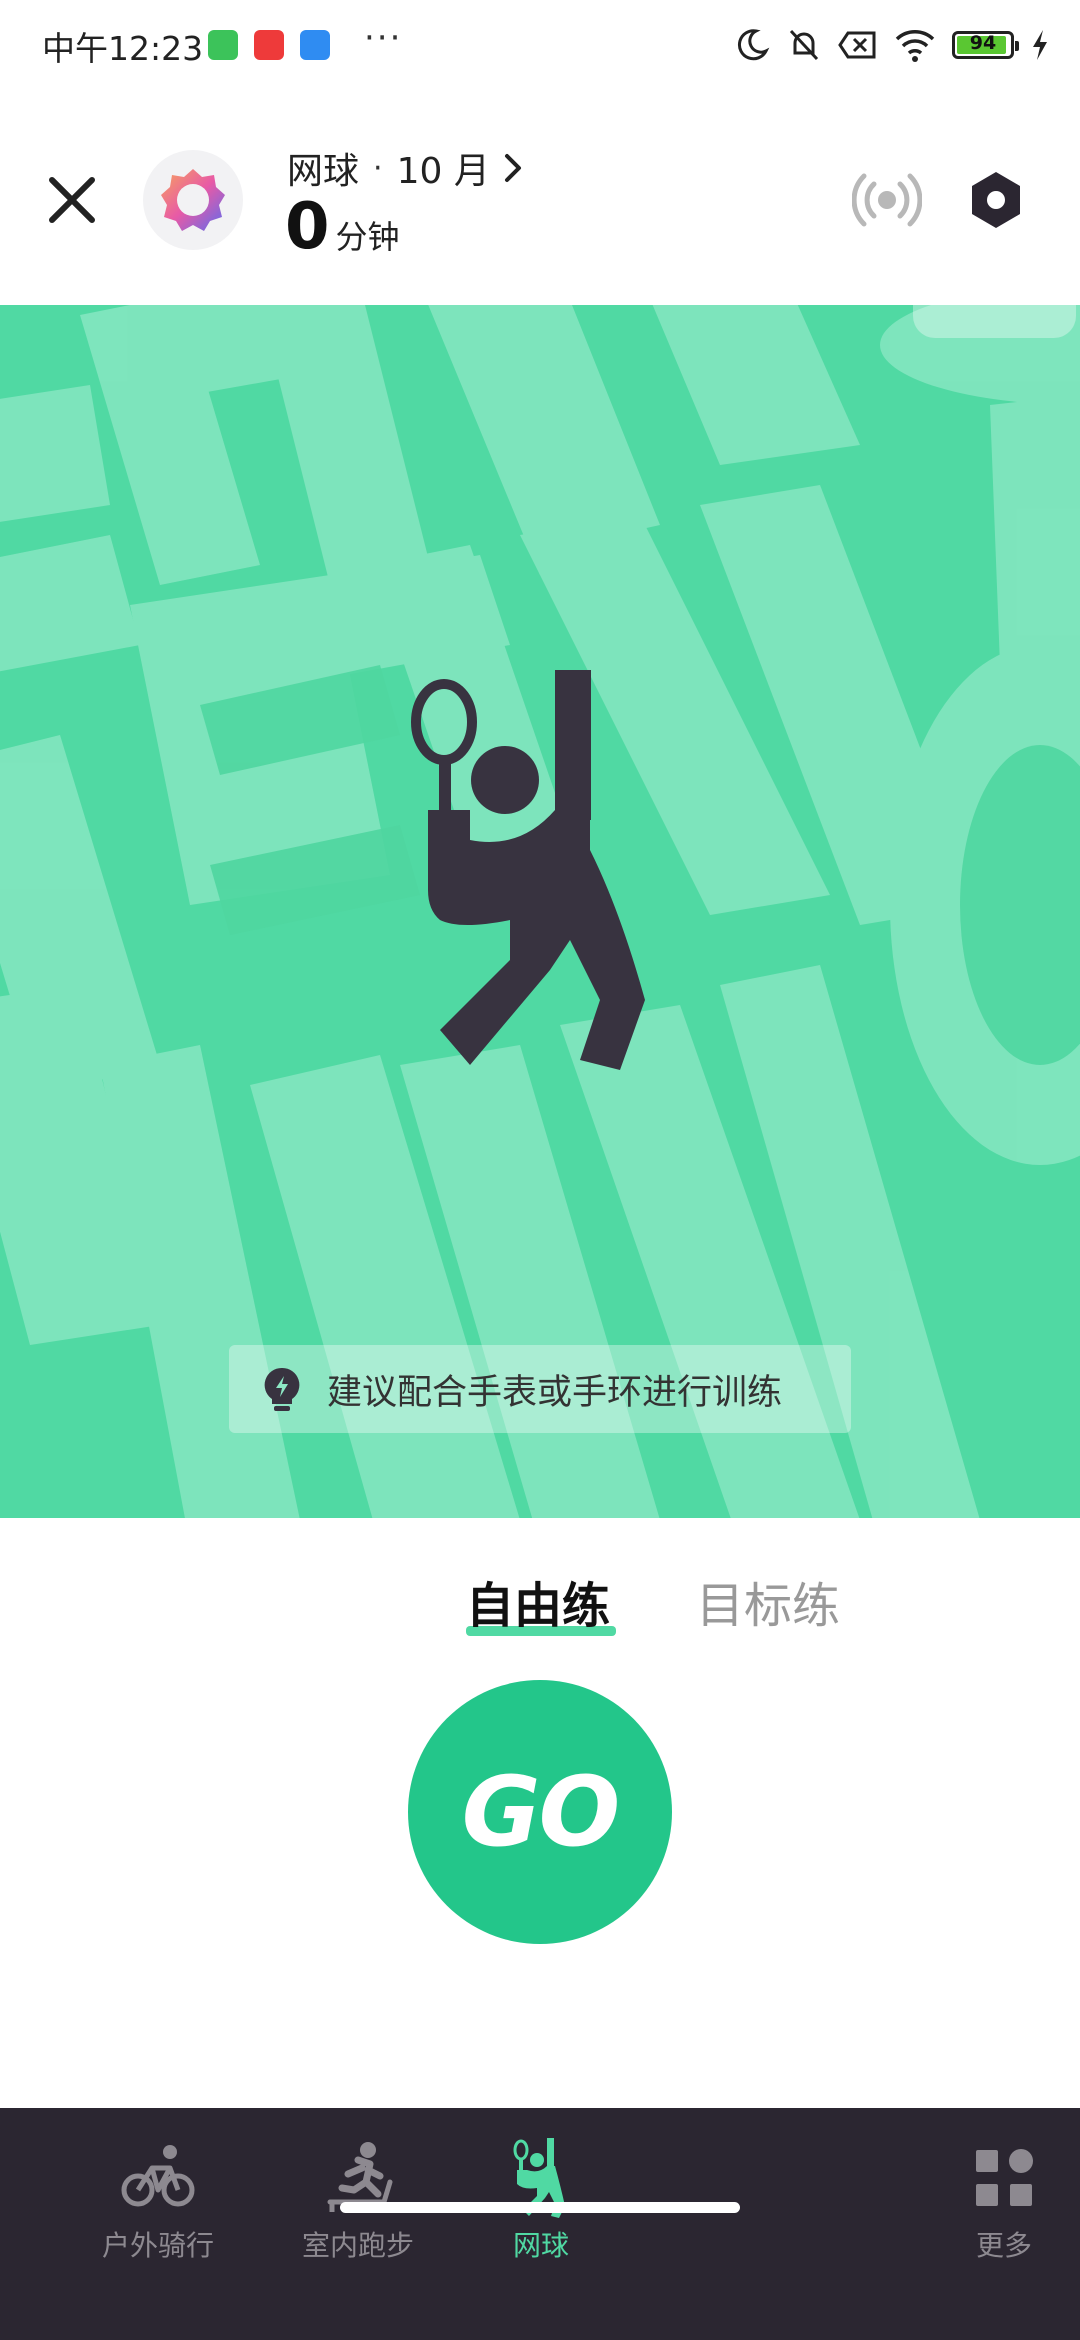 This screenshot has height=2340, width=1080. I want to click on mute-bell-icon, so click(804, 45).